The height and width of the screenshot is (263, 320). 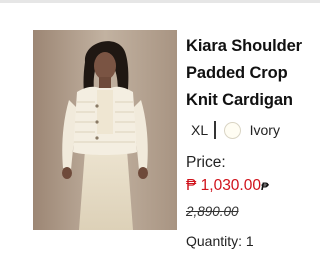 What do you see at coordinates (206, 162) in the screenshot?
I see `price-label: Price:` at bounding box center [206, 162].